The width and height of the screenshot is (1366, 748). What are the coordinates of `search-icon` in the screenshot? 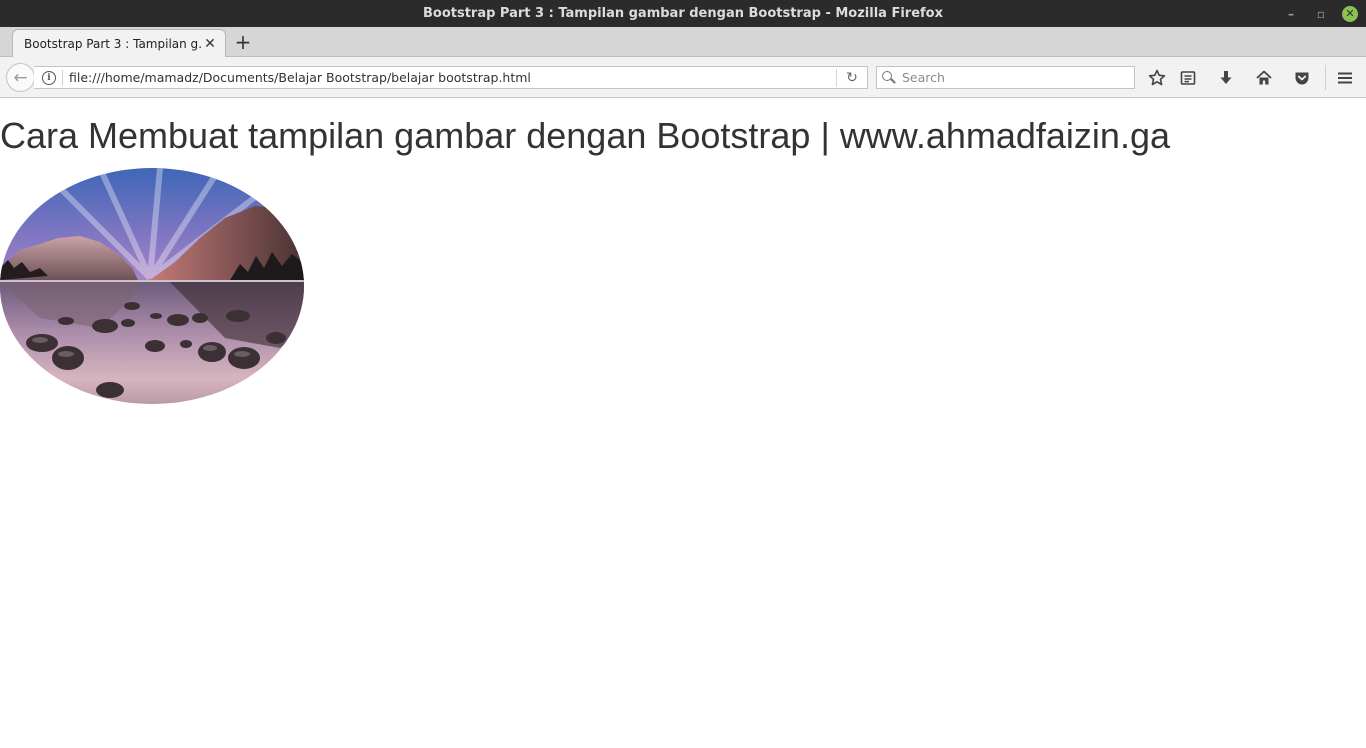 It's located at (889, 77).